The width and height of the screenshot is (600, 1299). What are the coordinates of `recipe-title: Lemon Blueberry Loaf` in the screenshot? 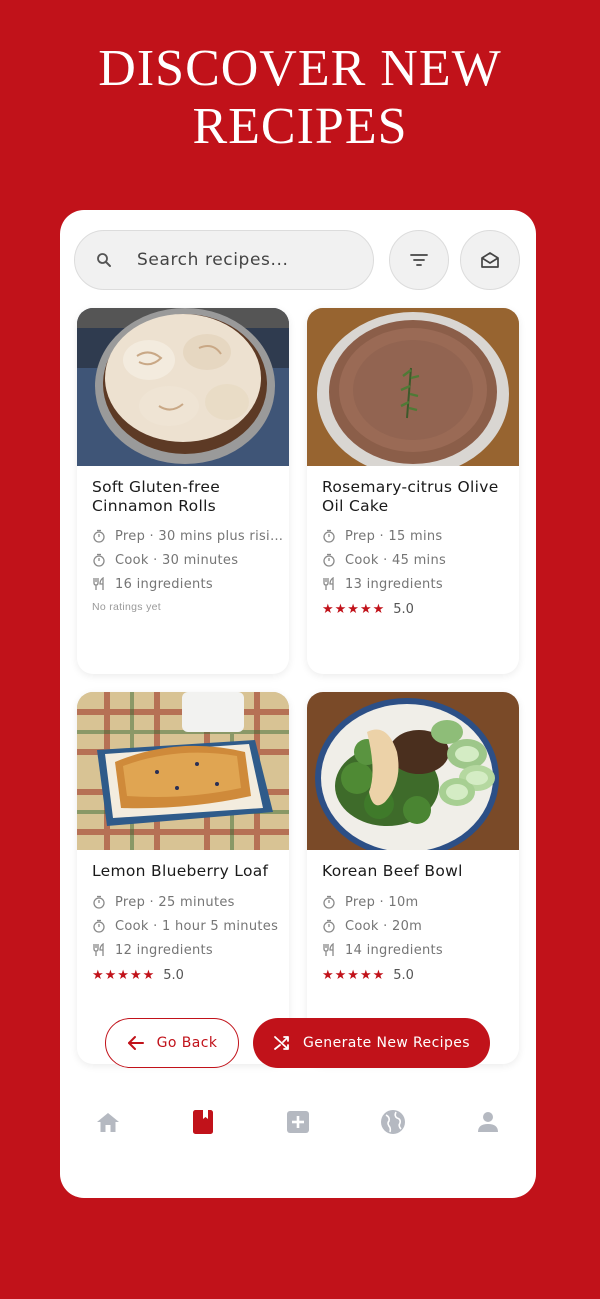 It's located at (180, 871).